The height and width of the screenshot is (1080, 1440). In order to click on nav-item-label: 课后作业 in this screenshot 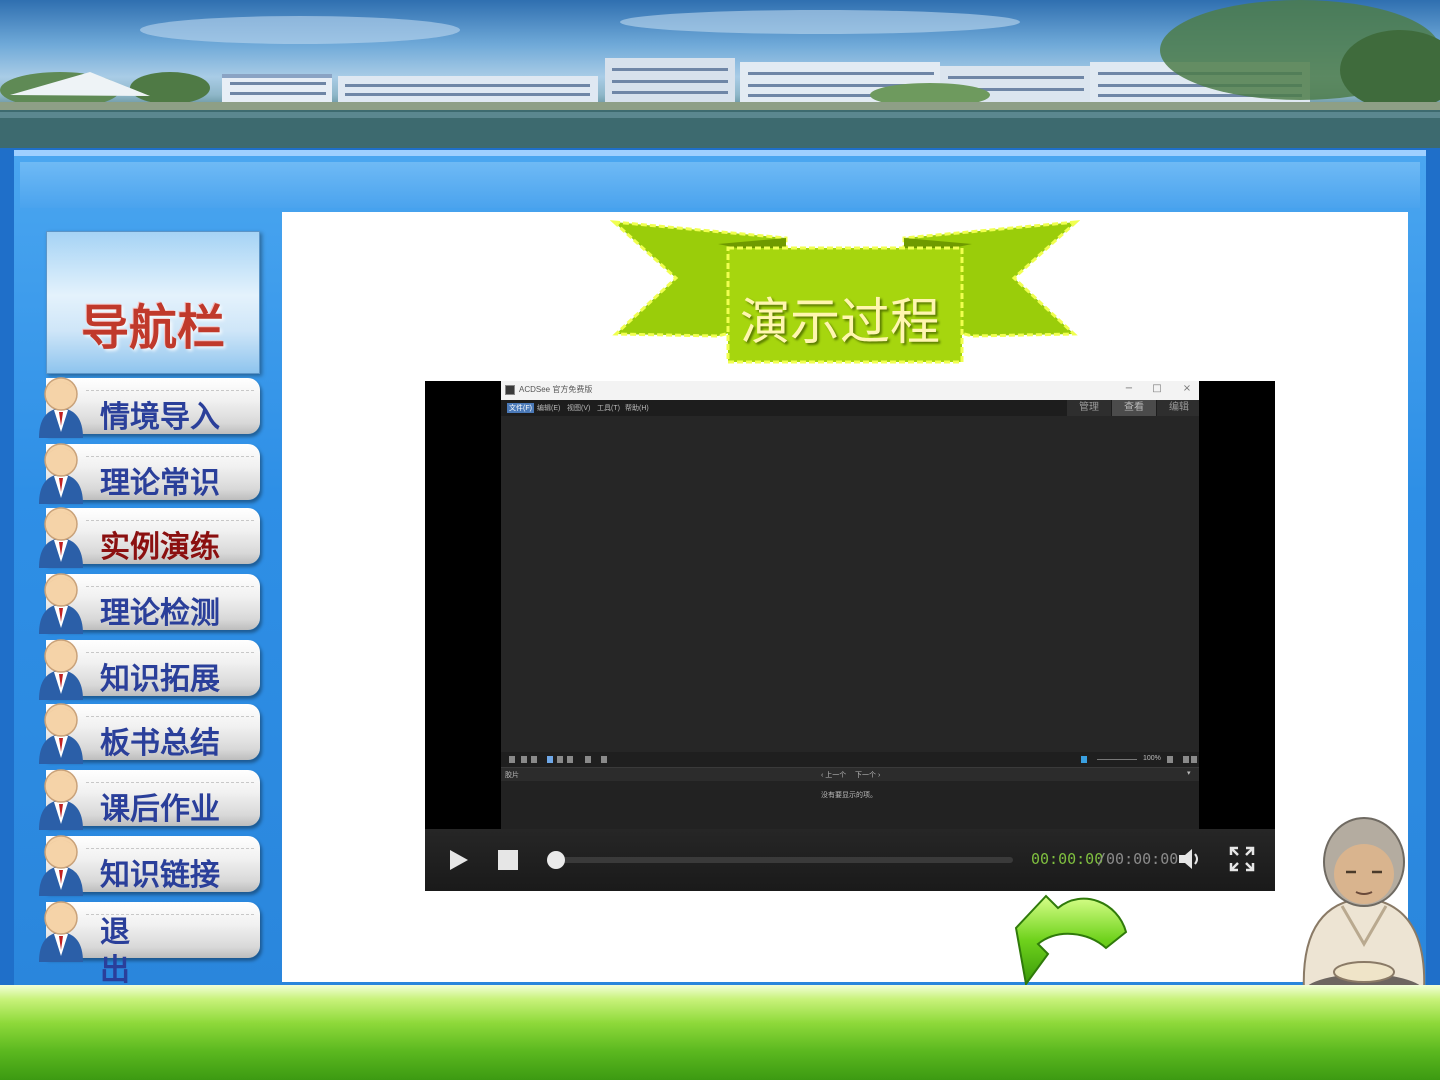, I will do `click(160, 809)`.